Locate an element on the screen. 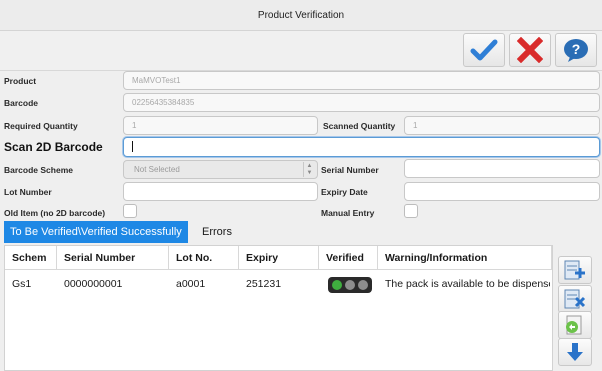 This screenshot has width=602, height=371. verified-status-lights is located at coordinates (350, 285).